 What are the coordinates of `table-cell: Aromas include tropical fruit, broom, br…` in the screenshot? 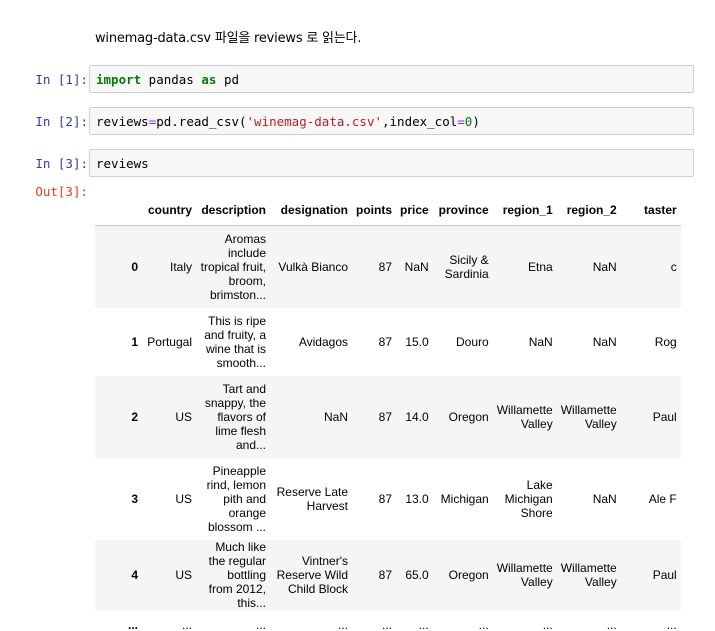 It's located at (233, 267).